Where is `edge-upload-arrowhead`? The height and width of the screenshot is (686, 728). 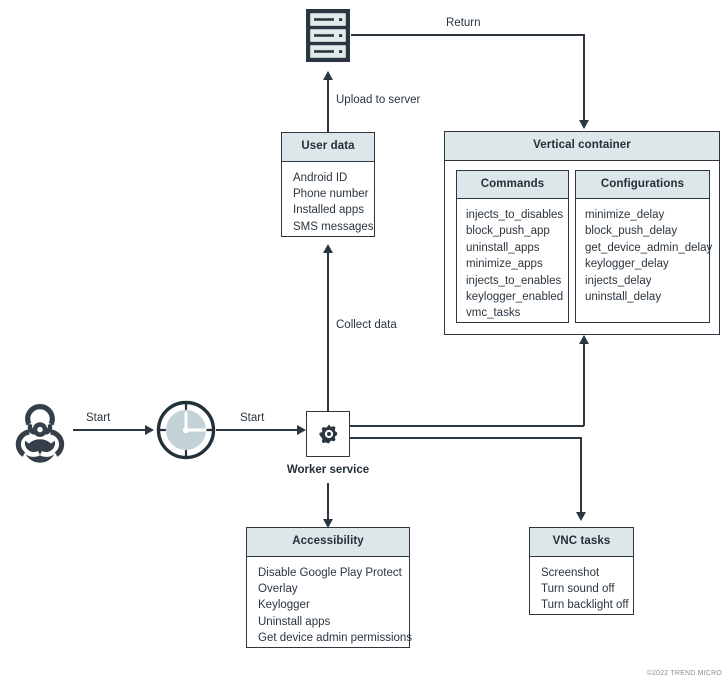 edge-upload-arrowhead is located at coordinates (328, 75).